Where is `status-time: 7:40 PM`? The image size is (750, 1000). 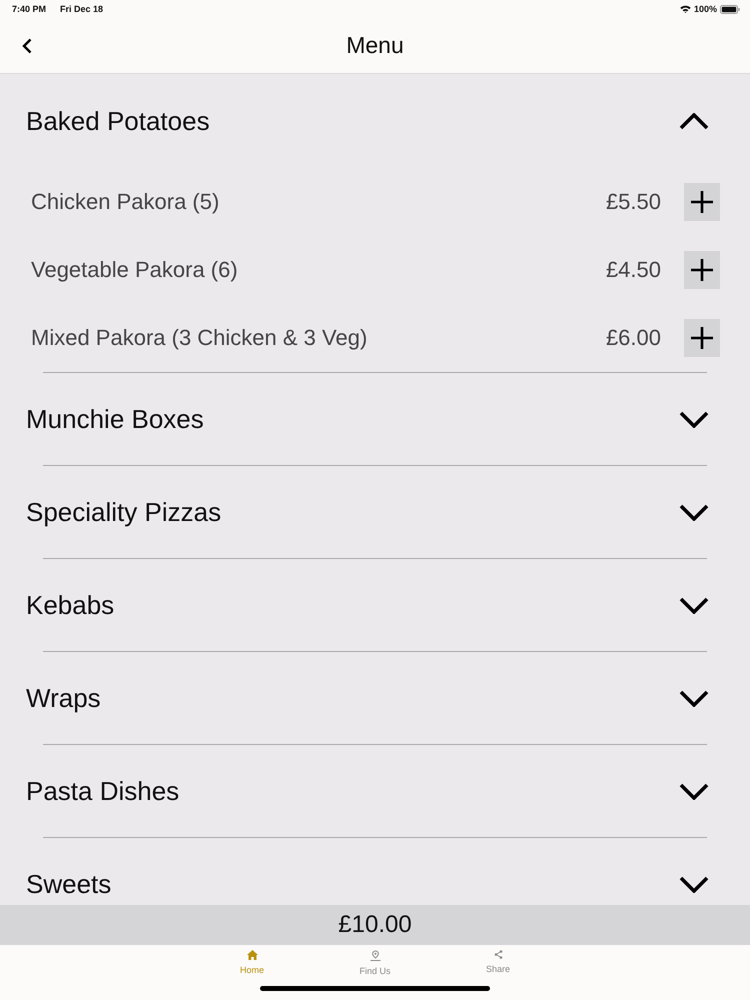 status-time: 7:40 PM is located at coordinates (29, 9).